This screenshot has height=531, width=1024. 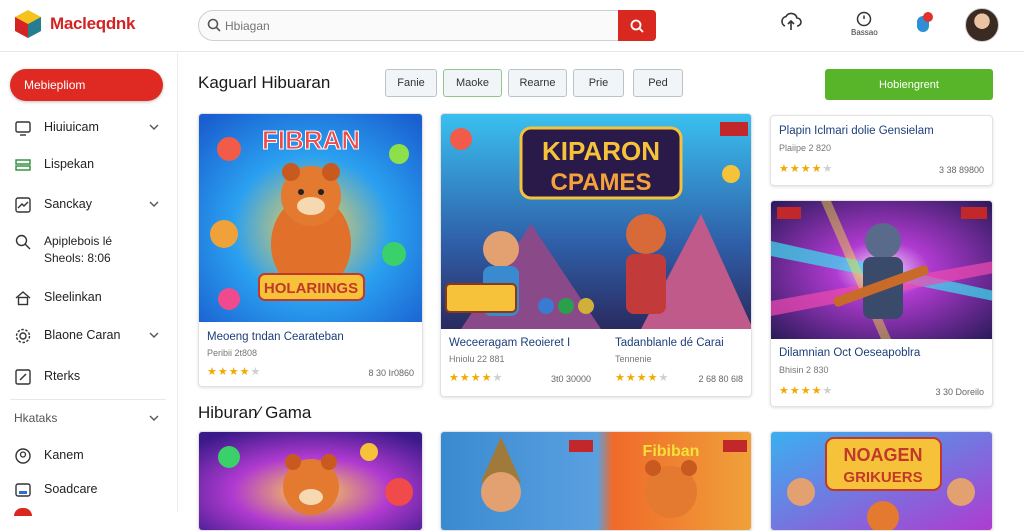 What do you see at coordinates (89, 456) in the screenshot?
I see `sidebar-section-item-0: Kanem` at bounding box center [89, 456].